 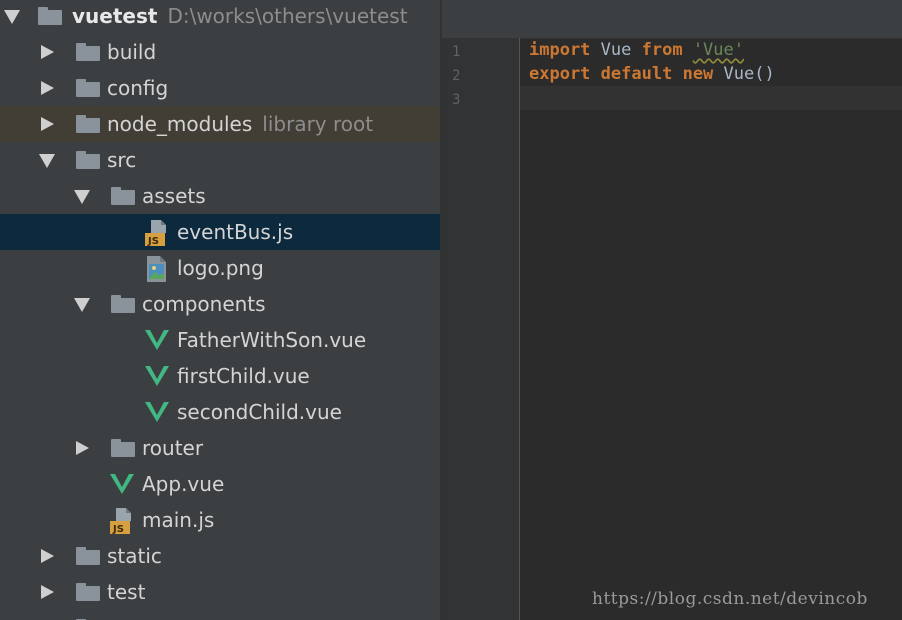 What do you see at coordinates (174, 196) in the screenshot?
I see `tree-item-label: assets` at bounding box center [174, 196].